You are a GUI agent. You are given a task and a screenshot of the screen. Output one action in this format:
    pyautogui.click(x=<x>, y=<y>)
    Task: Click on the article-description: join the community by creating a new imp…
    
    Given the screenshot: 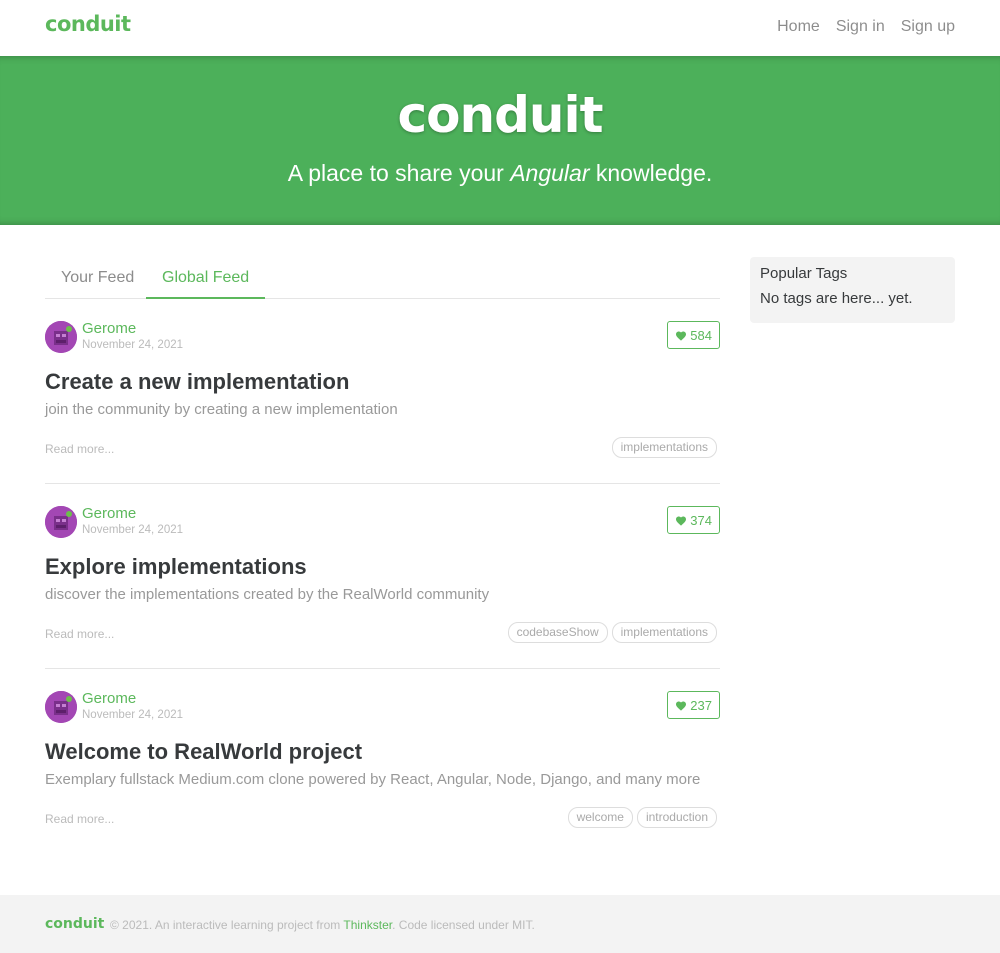 What is the action you would take?
    pyautogui.click(x=221, y=409)
    